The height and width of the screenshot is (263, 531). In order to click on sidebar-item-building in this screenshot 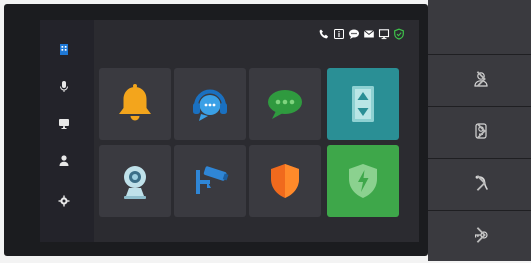, I will do `click(64, 49)`.